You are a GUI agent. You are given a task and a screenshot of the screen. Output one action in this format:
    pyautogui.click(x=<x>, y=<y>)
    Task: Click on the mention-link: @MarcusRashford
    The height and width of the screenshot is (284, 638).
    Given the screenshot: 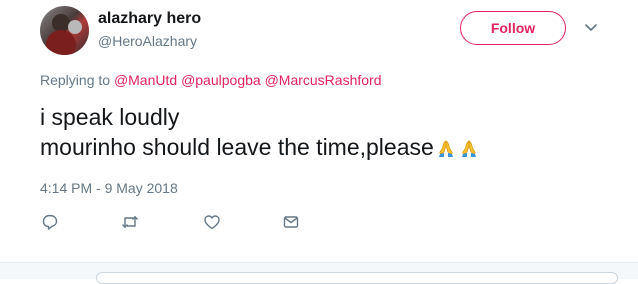 What is the action you would take?
    pyautogui.click(x=323, y=80)
    